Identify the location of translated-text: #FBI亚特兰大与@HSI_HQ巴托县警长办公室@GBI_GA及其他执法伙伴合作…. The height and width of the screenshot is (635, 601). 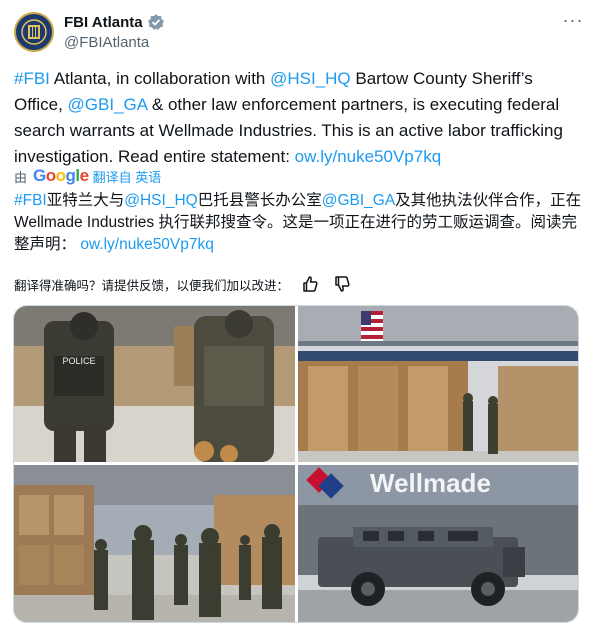
(299, 223).